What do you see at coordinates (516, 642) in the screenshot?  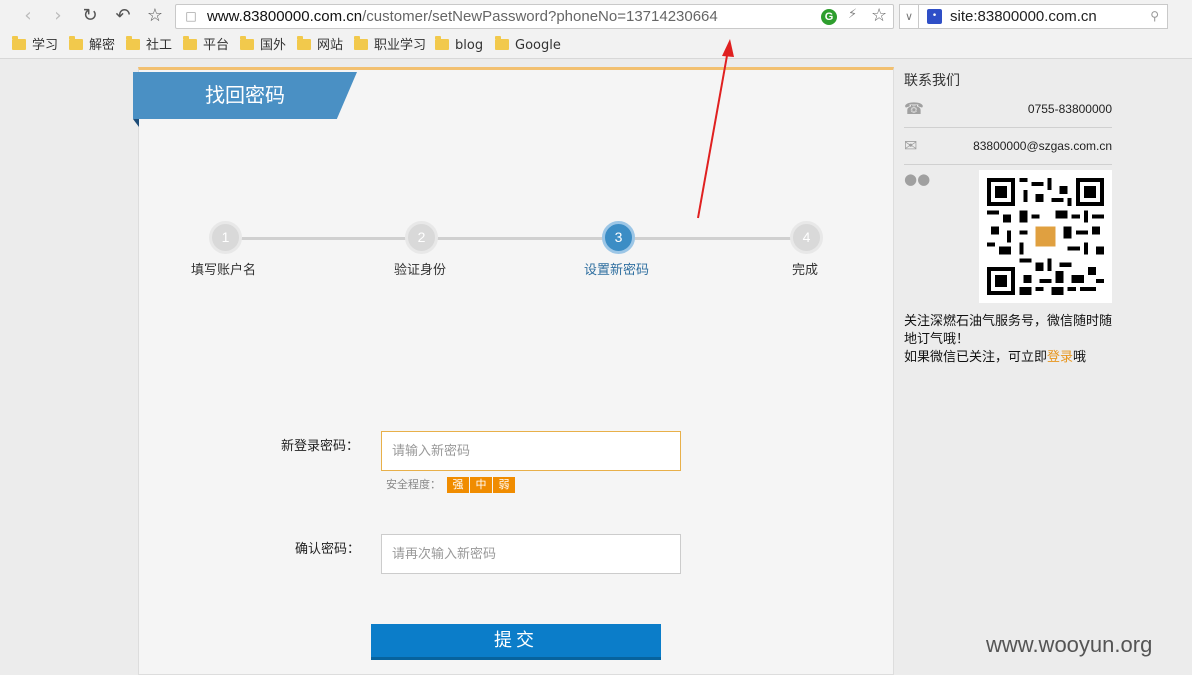 I see `submit-button: 提交` at bounding box center [516, 642].